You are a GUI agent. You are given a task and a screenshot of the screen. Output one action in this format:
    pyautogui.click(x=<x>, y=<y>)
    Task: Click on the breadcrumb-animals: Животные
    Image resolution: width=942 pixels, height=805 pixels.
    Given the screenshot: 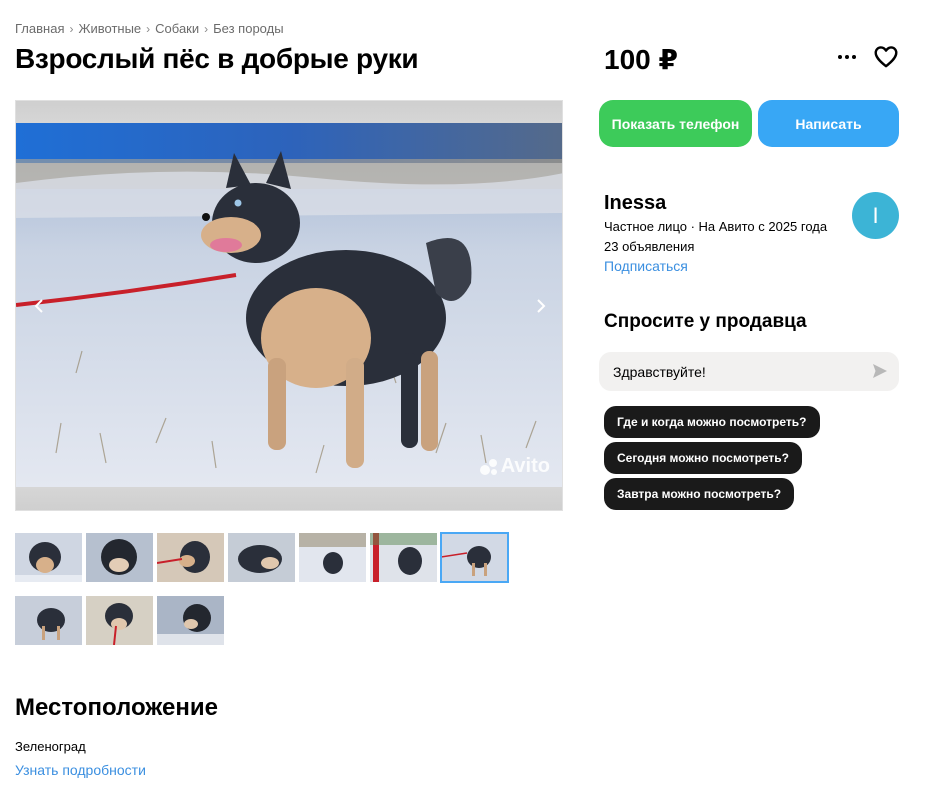 What is the action you would take?
    pyautogui.click(x=109, y=28)
    